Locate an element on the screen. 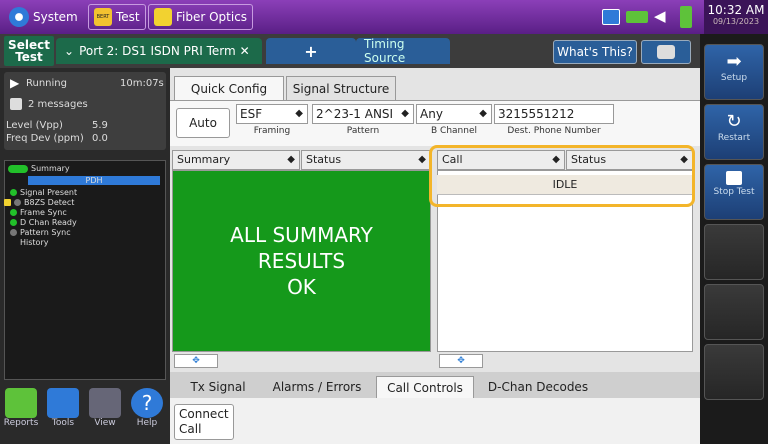  framing-select: ESF ◆ is located at coordinates (272, 114).